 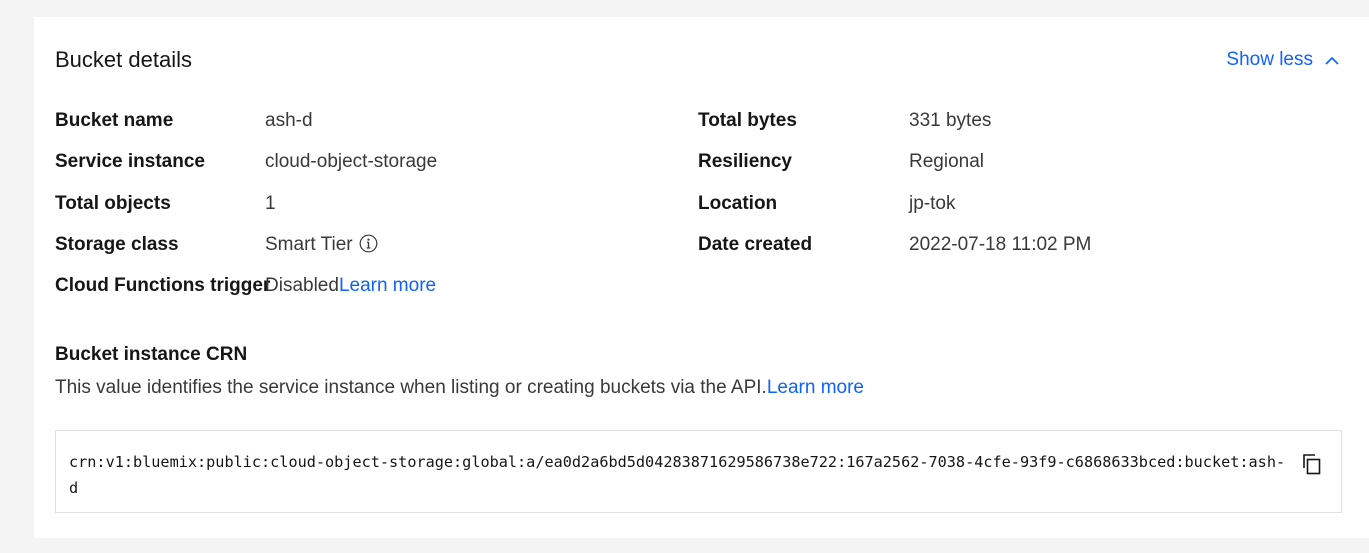 I want to click on detail-row-service-instance: Service instance, so click(x=130, y=162).